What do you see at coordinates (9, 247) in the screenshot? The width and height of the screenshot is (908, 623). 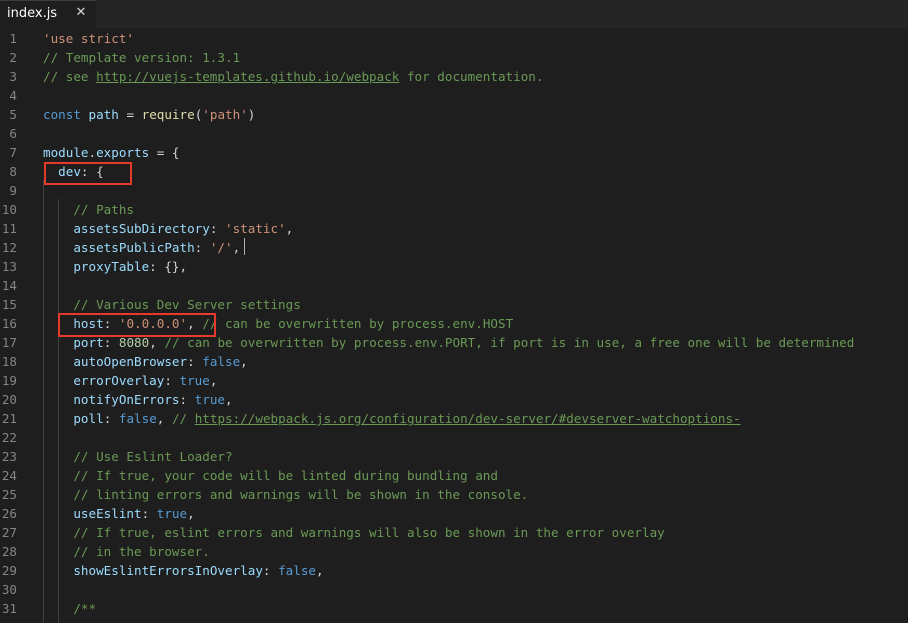 I see `line-number: 12` at bounding box center [9, 247].